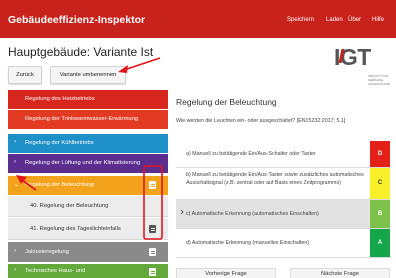 The width and height of the screenshot is (396, 278). I want to click on annotation-arrow-head, so click(123, 69).